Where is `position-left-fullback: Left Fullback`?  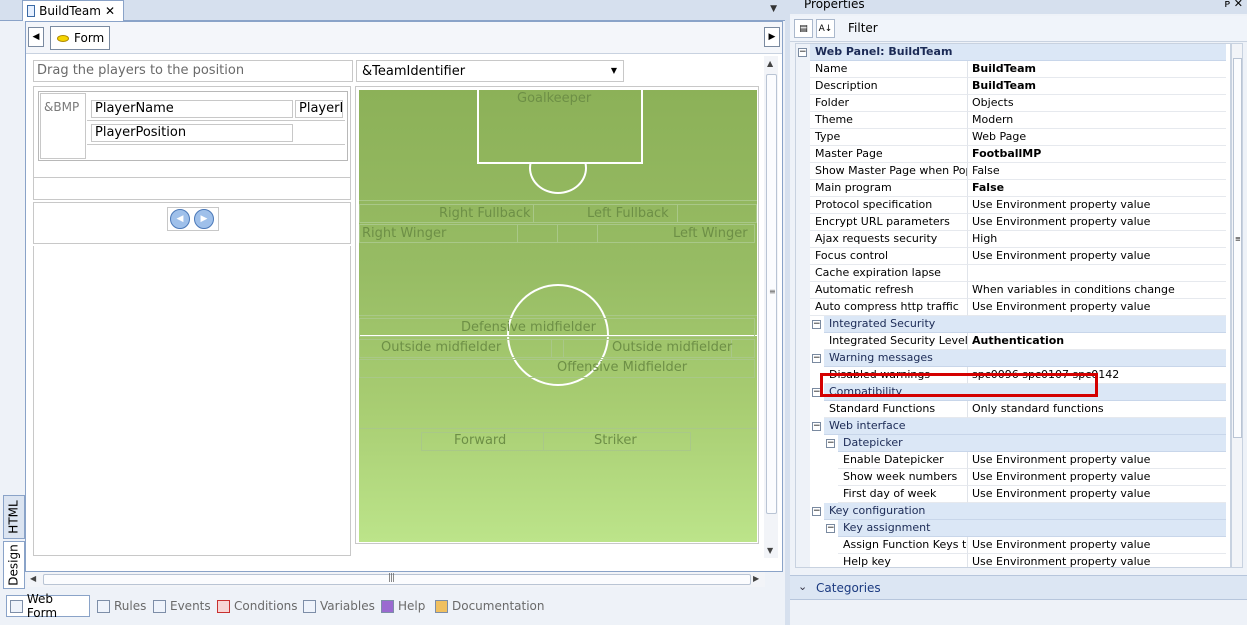 position-left-fullback: Left Fullback is located at coordinates (628, 214).